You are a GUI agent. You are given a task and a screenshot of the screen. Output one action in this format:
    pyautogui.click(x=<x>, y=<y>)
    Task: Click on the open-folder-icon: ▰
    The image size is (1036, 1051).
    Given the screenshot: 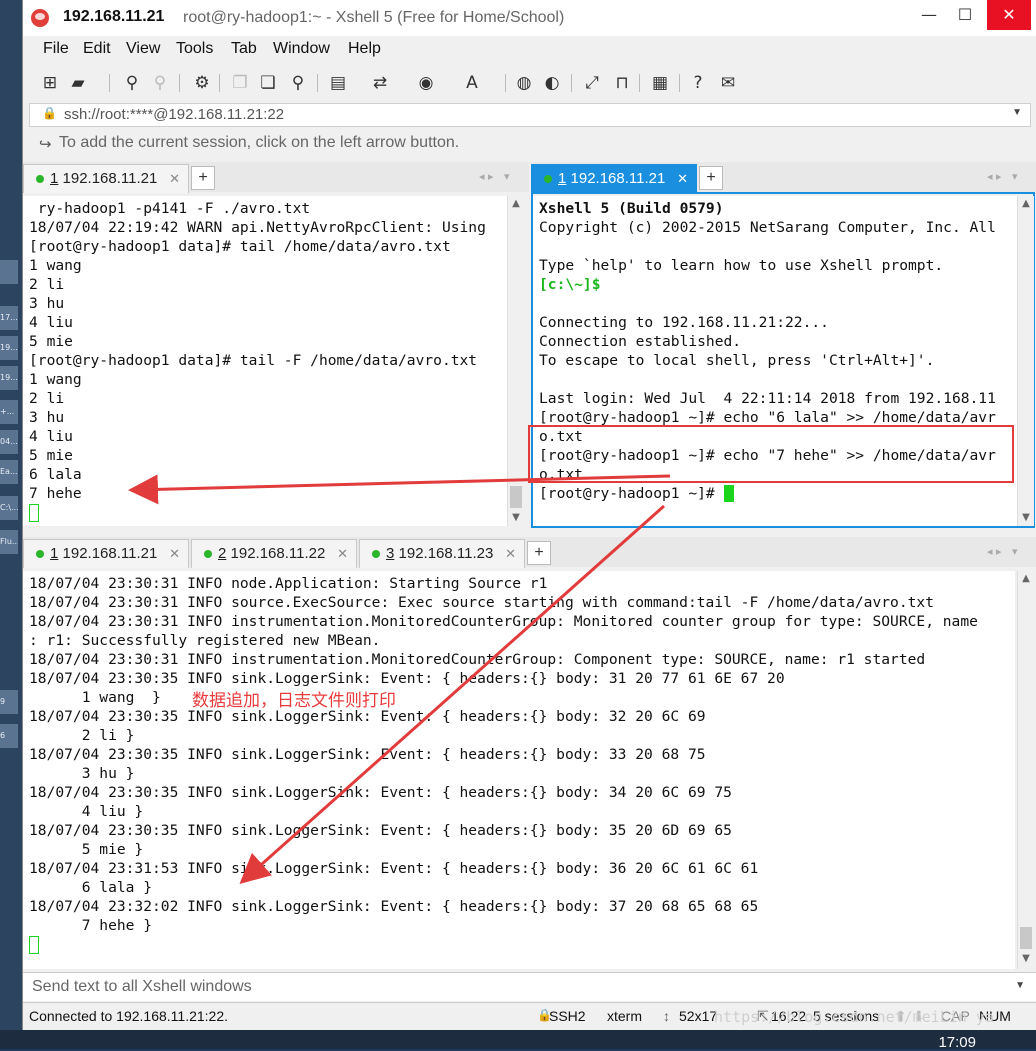 What is the action you would take?
    pyautogui.click(x=78, y=83)
    